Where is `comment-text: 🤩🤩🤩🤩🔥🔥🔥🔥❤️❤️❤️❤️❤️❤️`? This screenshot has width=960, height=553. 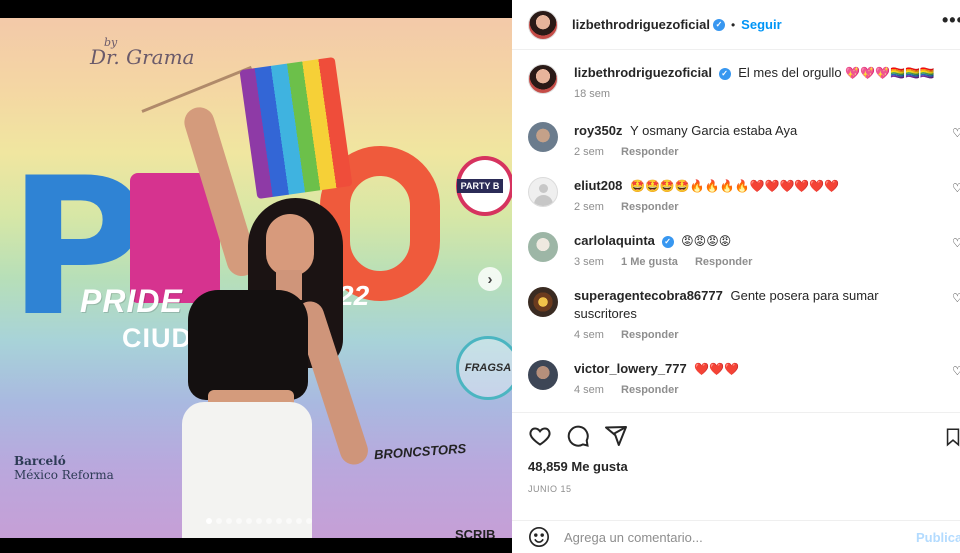
comment-text: 🤩🤩🤩🤩🔥🔥🔥🔥❤️❤️❤️❤️❤️❤️ is located at coordinates (735, 186).